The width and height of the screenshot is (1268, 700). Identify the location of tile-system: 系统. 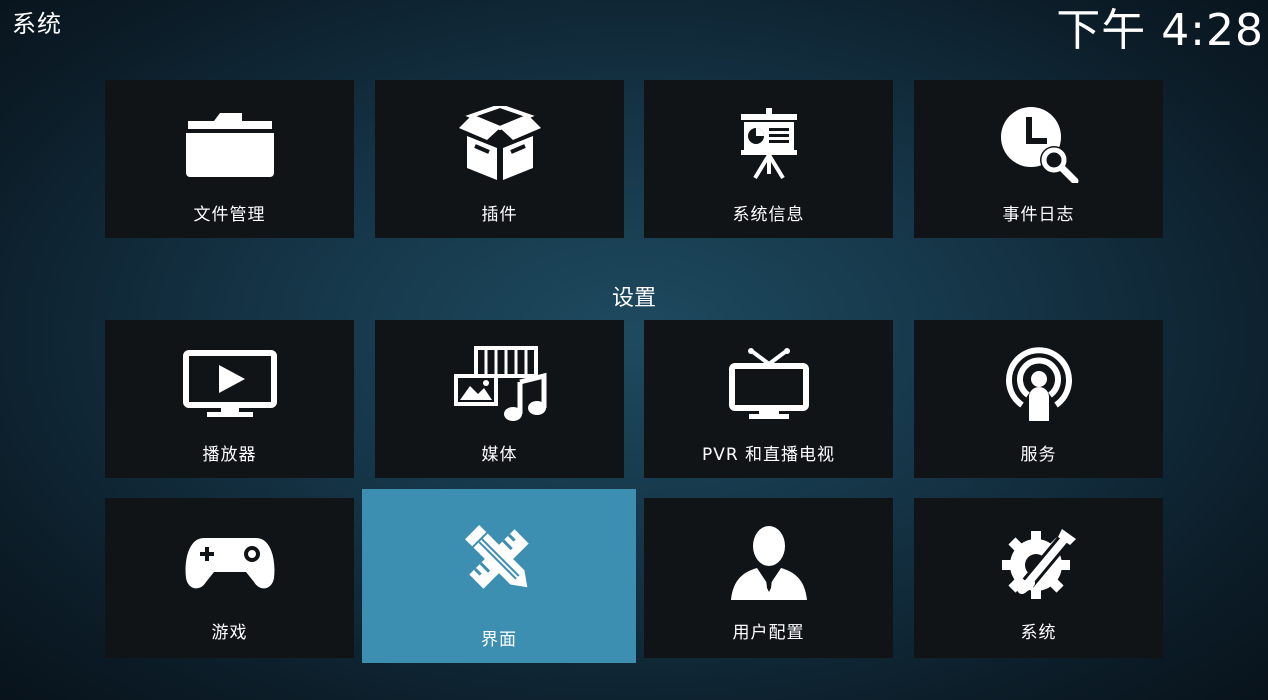
(1038, 578).